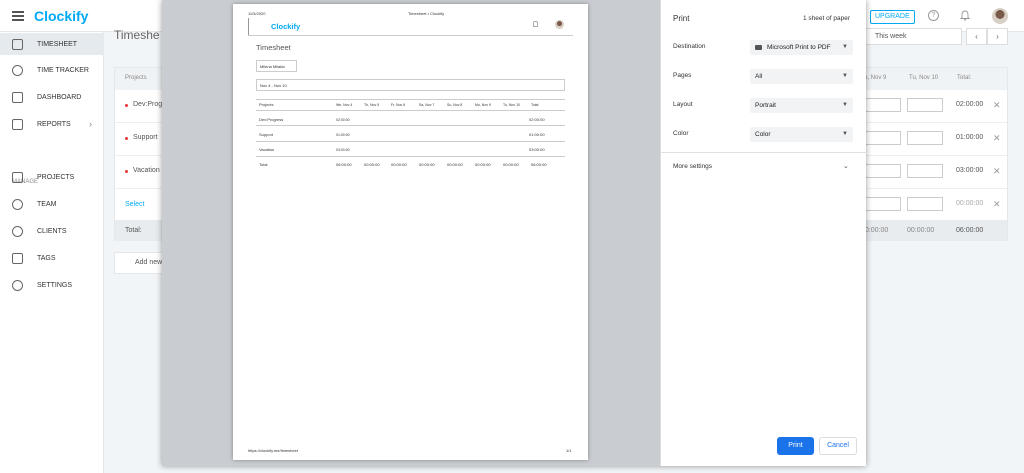  Describe the element at coordinates (535, 105) in the screenshot. I see `preview-col: Total` at that location.